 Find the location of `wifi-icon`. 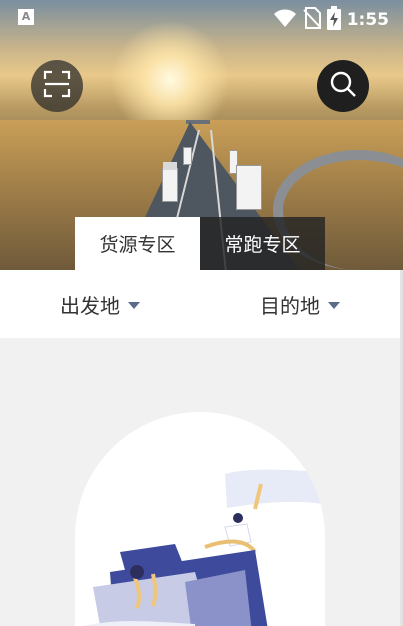

wifi-icon is located at coordinates (285, 20).